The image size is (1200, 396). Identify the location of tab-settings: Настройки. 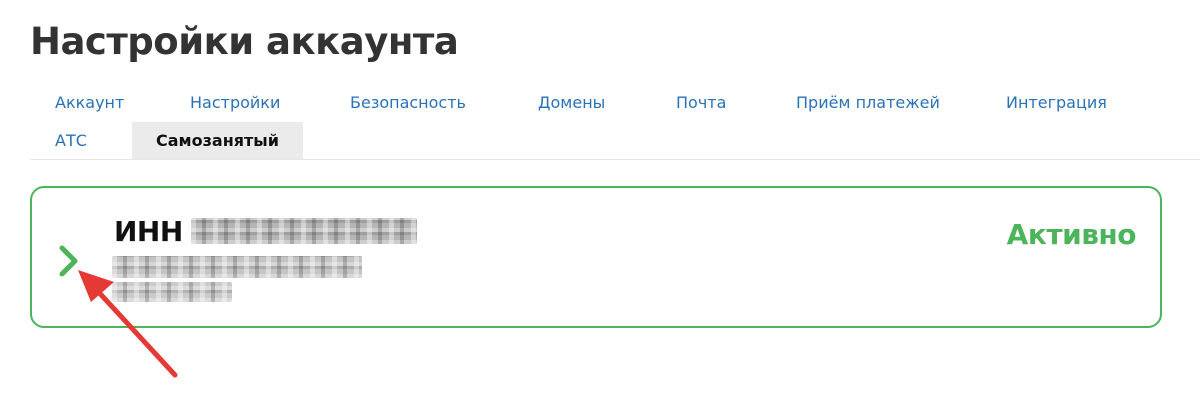
(235, 103).